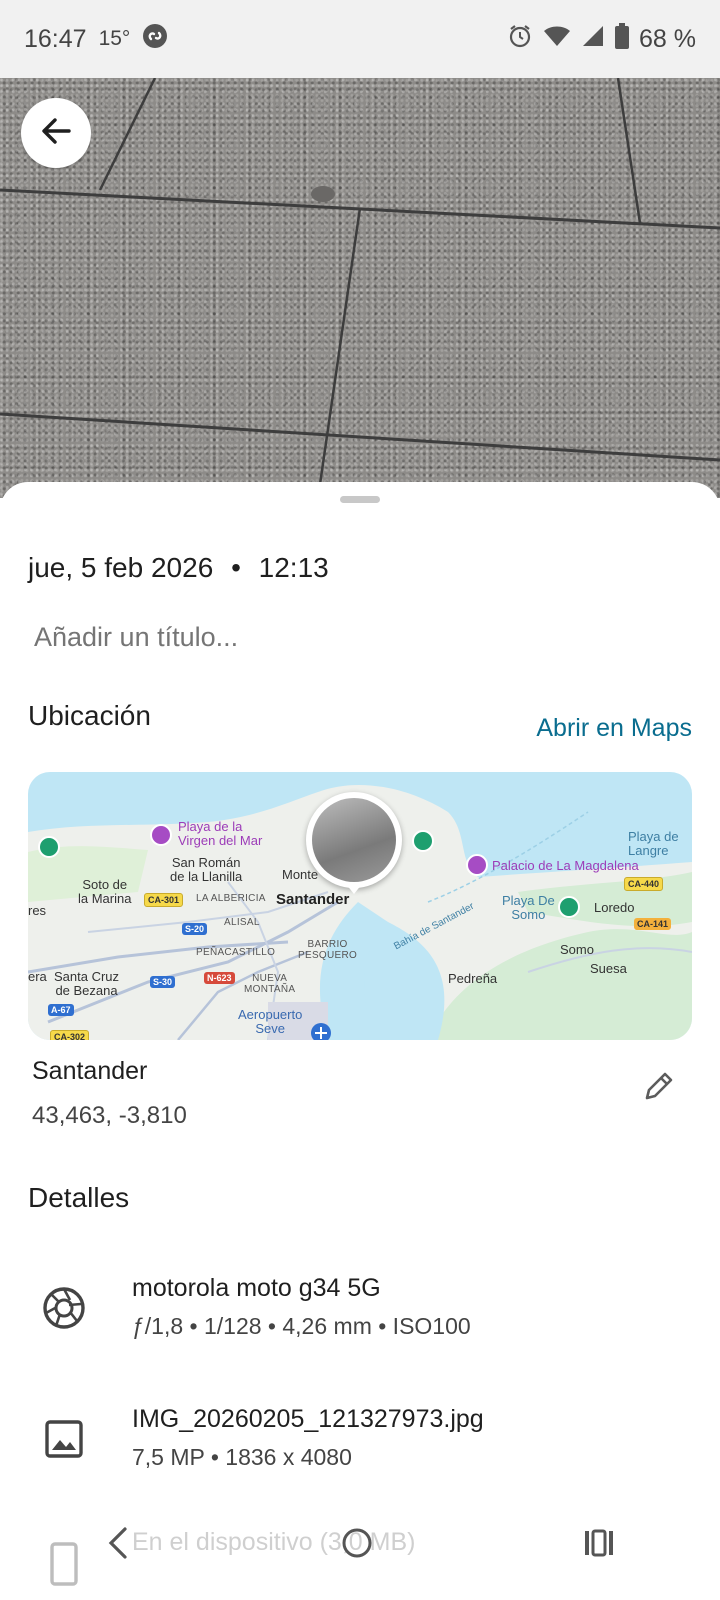 The width and height of the screenshot is (720, 1600). Describe the element at coordinates (354, 840) in the screenshot. I see `photo-location-pin` at that location.